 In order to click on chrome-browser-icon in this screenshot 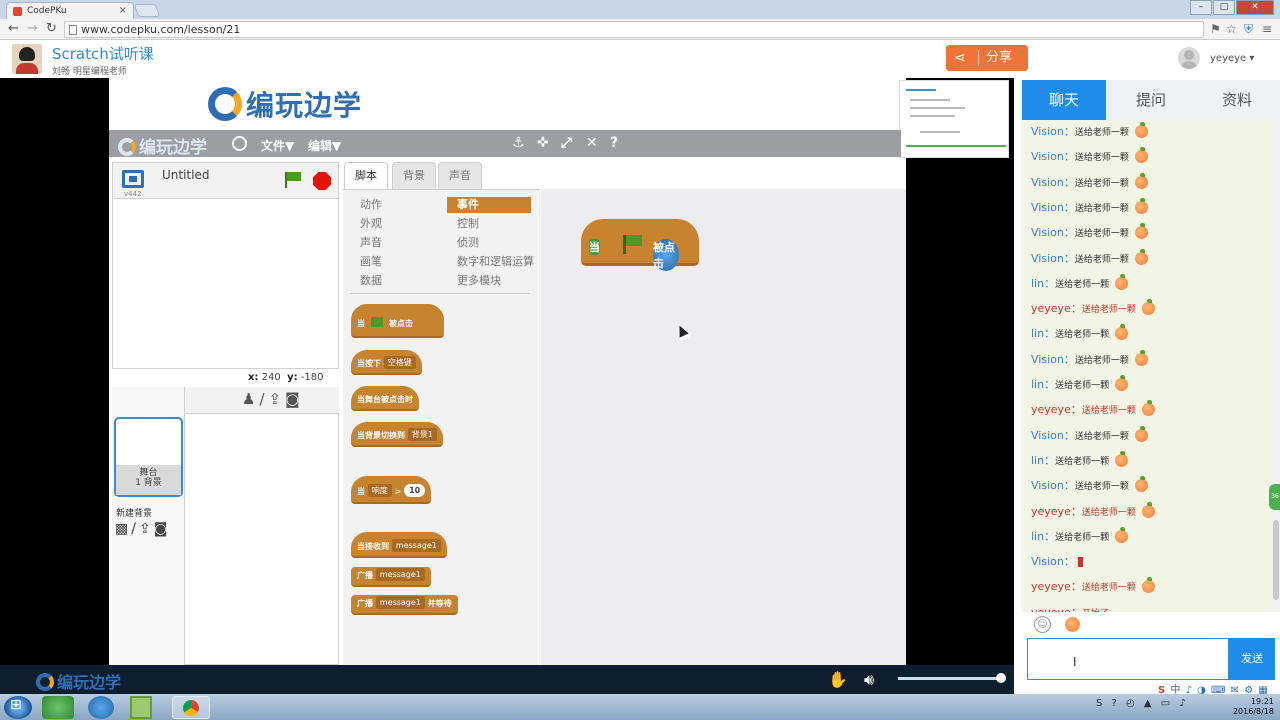, I will do `click(191, 707)`.